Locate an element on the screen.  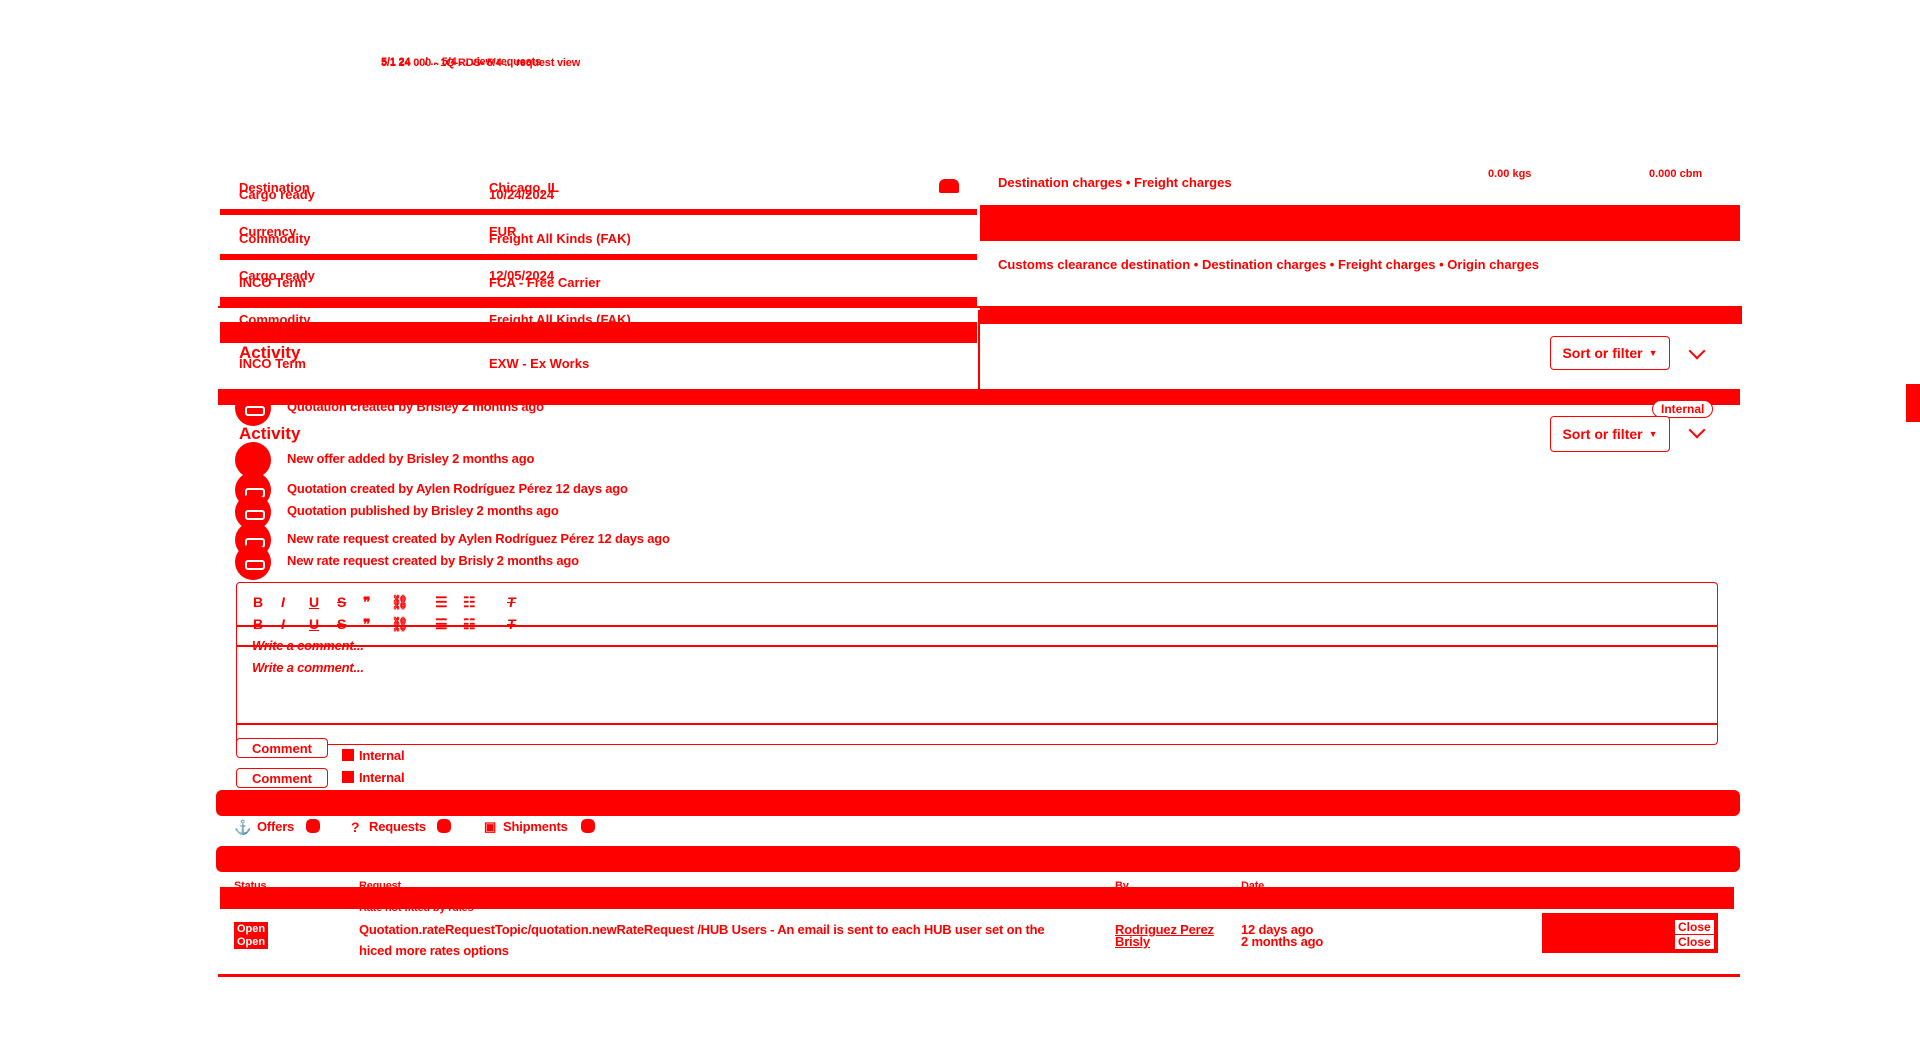
requester-link: Brisly is located at coordinates (1132, 941).